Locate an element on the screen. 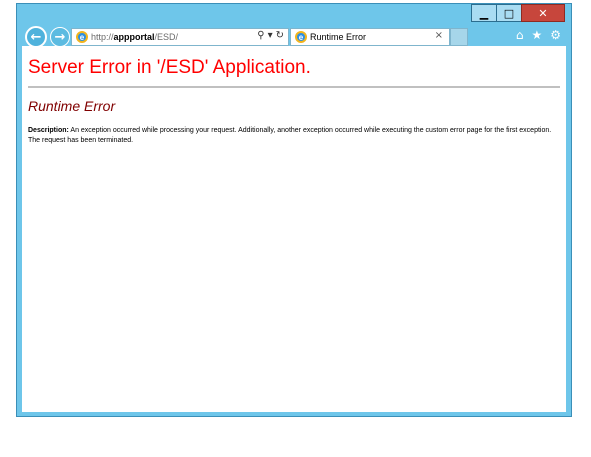  refresh-icon: ↻ is located at coordinates (280, 35).